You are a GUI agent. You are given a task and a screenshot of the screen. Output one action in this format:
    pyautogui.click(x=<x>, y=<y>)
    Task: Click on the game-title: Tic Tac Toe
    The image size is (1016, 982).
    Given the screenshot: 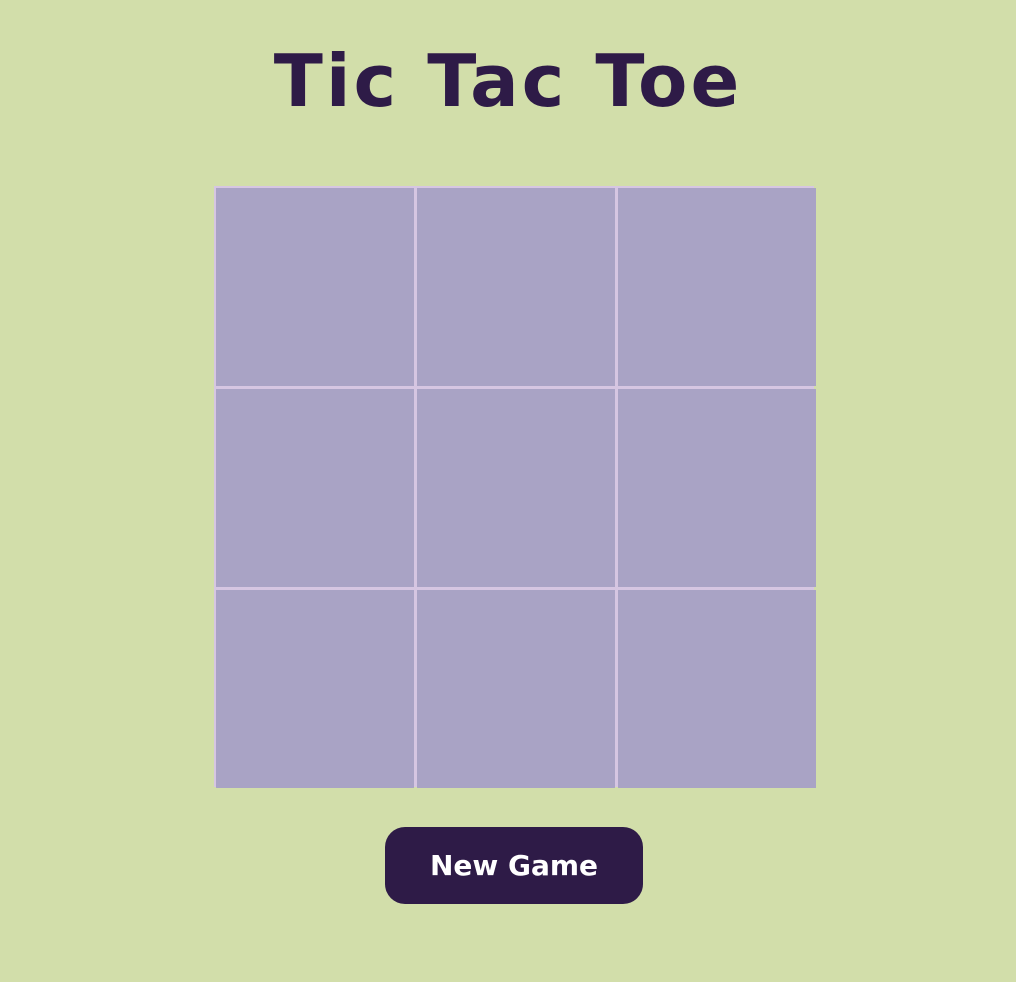 What is the action you would take?
    pyautogui.click(x=508, y=81)
    